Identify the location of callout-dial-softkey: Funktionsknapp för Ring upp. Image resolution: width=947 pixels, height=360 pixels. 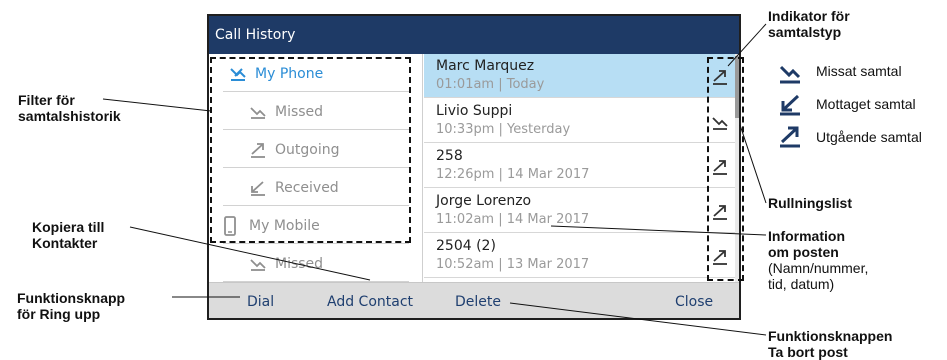
(71, 306).